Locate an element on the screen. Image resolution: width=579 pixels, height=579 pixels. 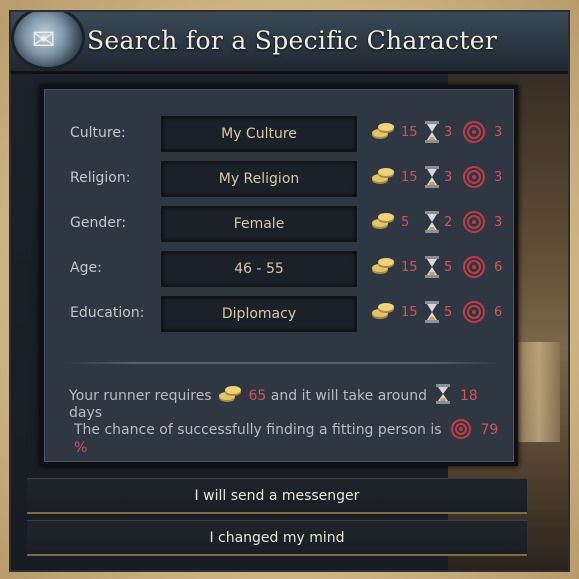
criteria-row-gender: Gender: Female 5 2 3 is located at coordinates (279, 224).